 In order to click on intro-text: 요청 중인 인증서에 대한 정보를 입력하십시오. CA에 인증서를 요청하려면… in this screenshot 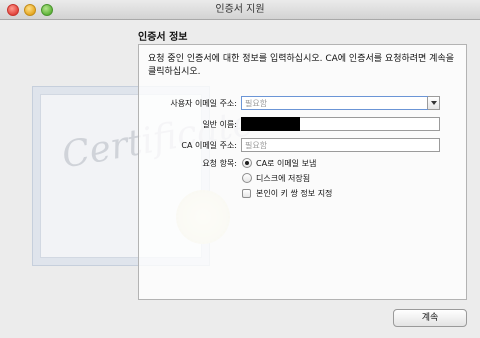, I will do `click(301, 65)`.